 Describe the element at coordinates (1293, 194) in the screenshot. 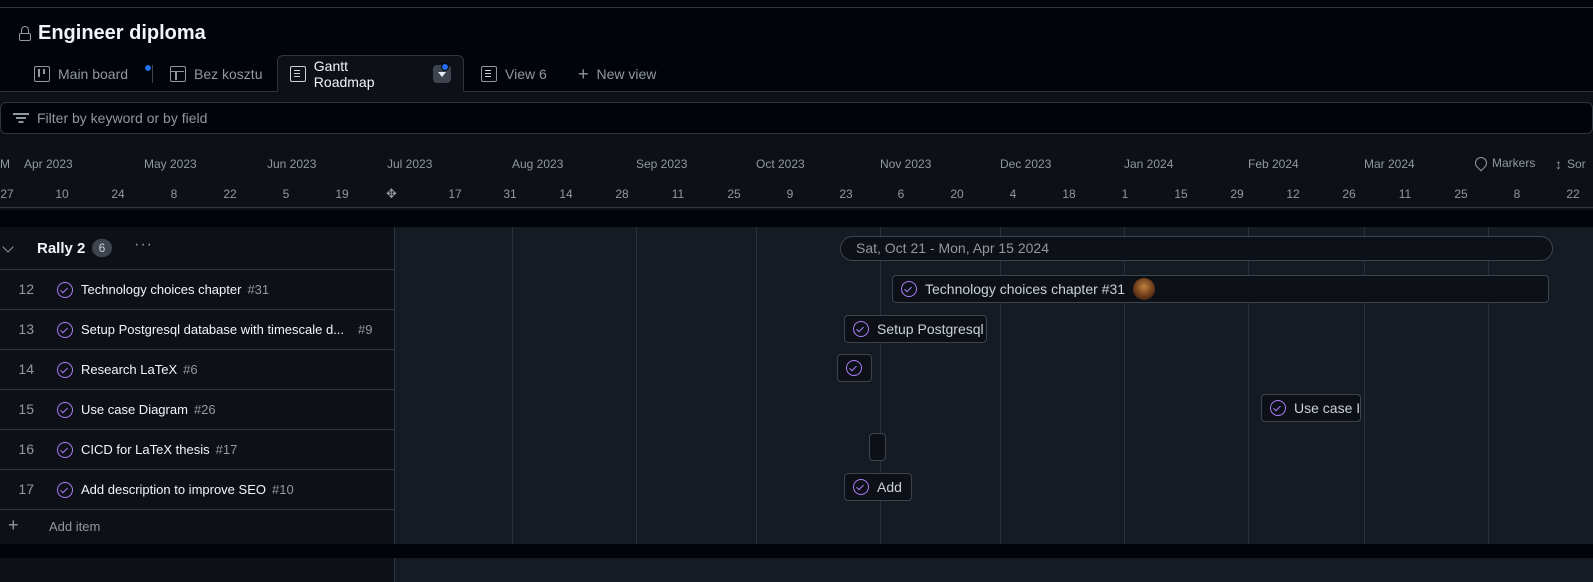

I see `day-label: 12` at that location.